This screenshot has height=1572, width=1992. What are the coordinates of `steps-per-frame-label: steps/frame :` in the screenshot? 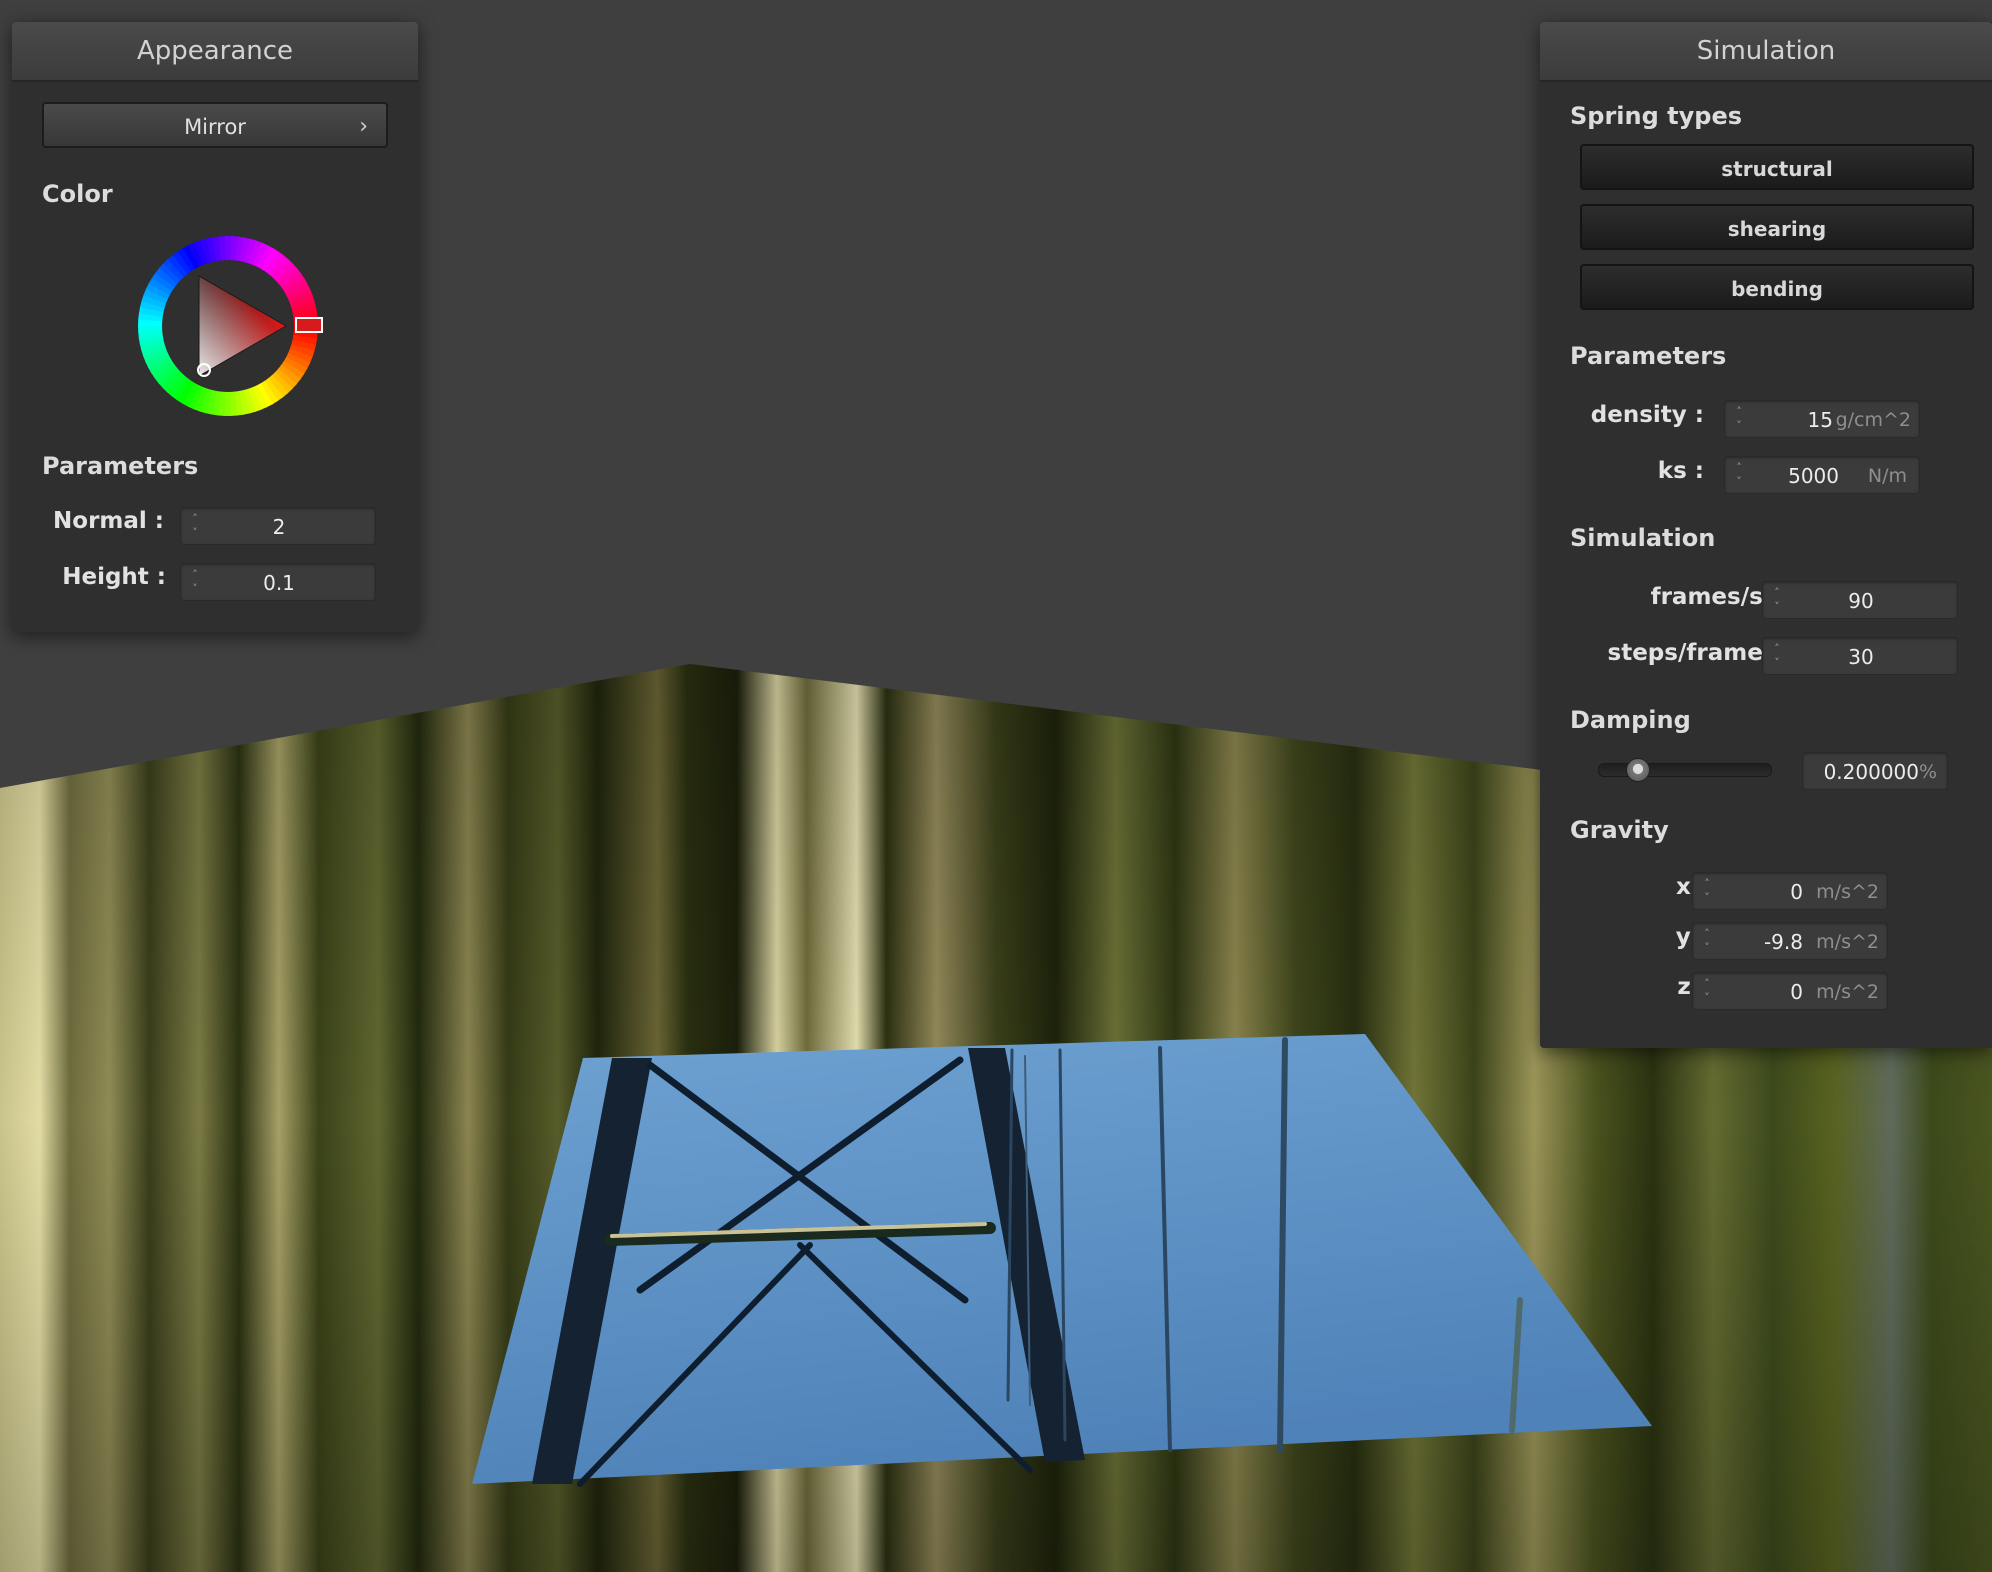 It's located at (1693, 653).